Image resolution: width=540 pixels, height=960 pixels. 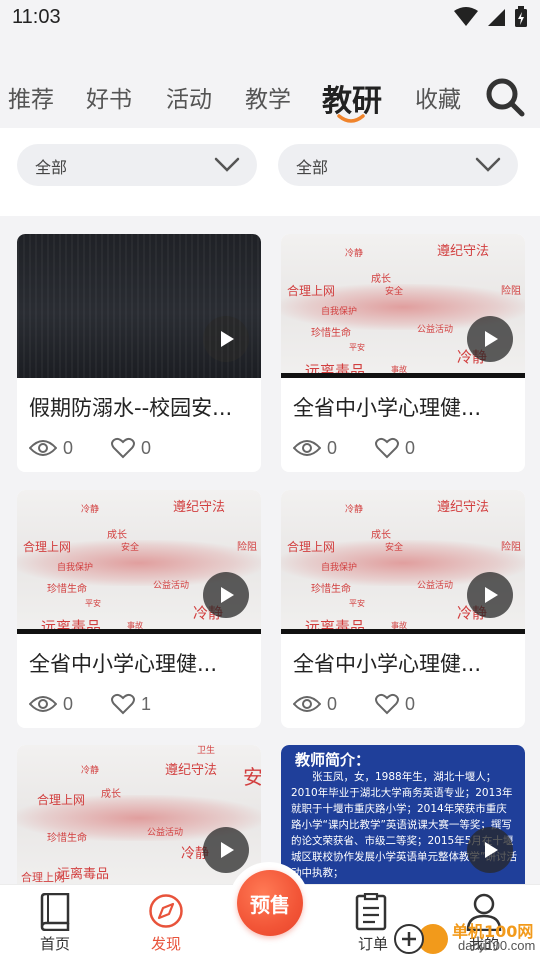 I want to click on thumb-word: 安全, so click(x=394, y=548).